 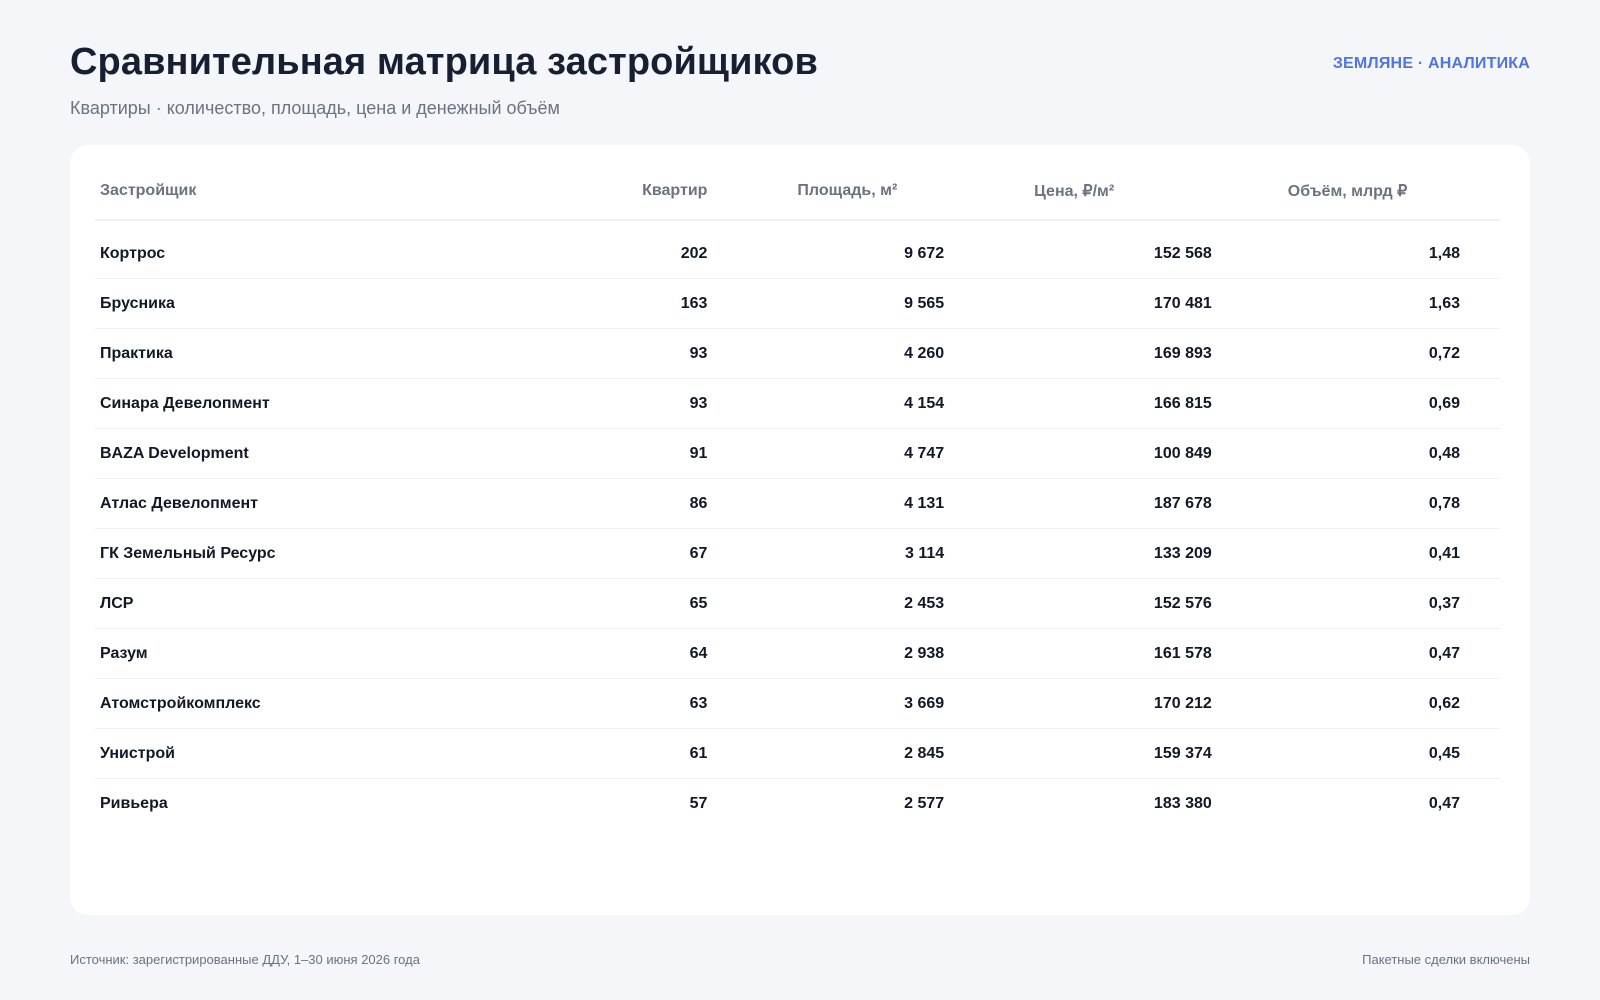 I want to click on column-header-developer: Застройщик, so click(x=298, y=192).